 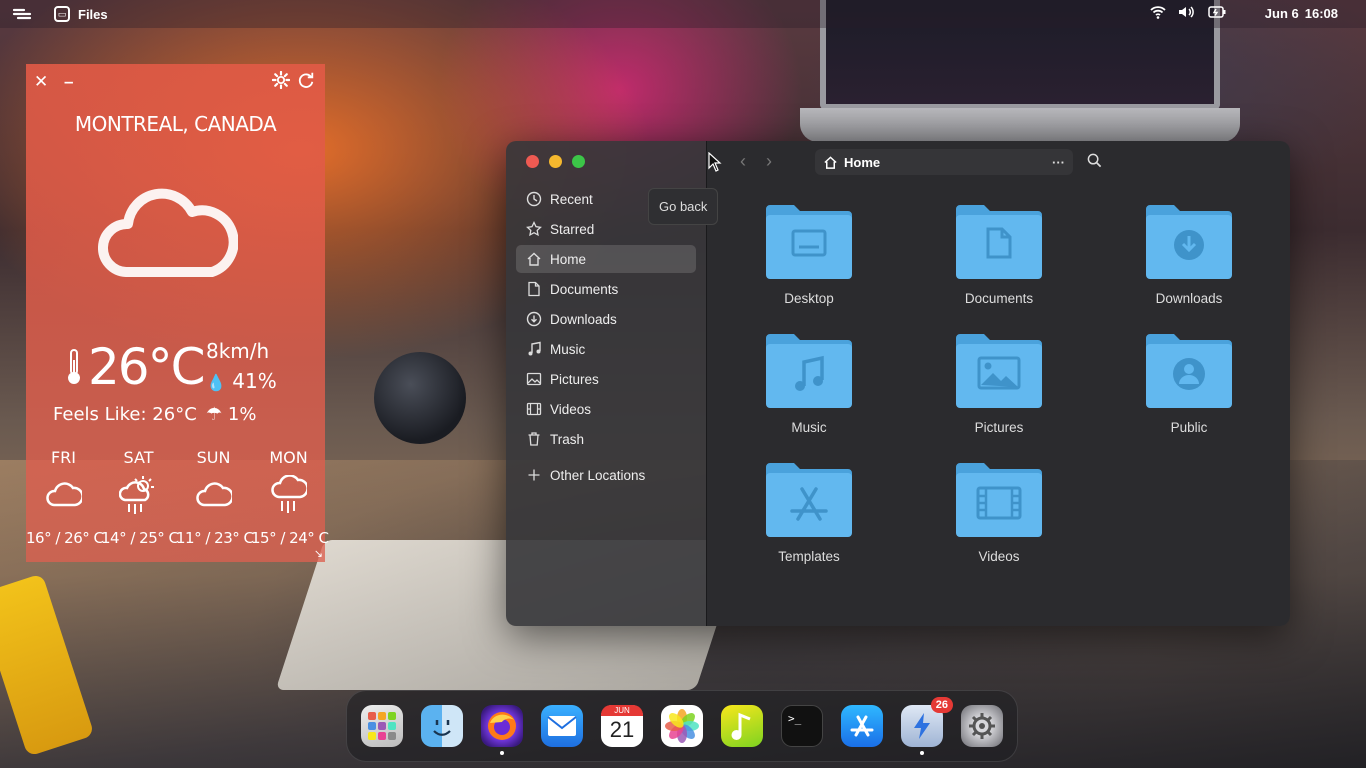 I want to click on notification-badge: 26, so click(x=941, y=705).